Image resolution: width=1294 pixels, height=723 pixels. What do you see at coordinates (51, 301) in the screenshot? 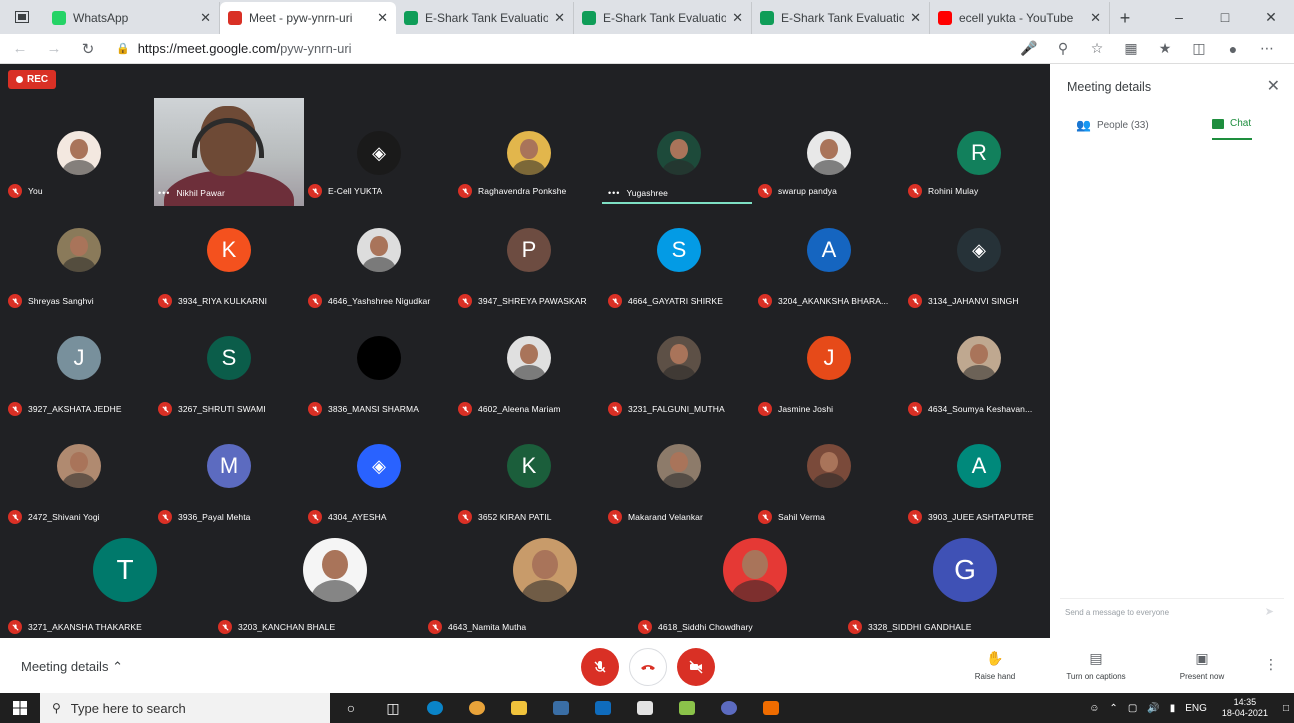
I see `participant-name-label: Shreyas Sanghvi` at bounding box center [51, 301].